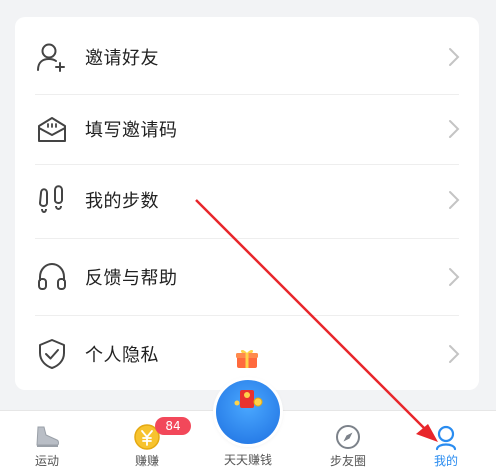 This screenshot has width=496, height=475. What do you see at coordinates (52, 276) in the screenshot?
I see `headphones-icon` at bounding box center [52, 276].